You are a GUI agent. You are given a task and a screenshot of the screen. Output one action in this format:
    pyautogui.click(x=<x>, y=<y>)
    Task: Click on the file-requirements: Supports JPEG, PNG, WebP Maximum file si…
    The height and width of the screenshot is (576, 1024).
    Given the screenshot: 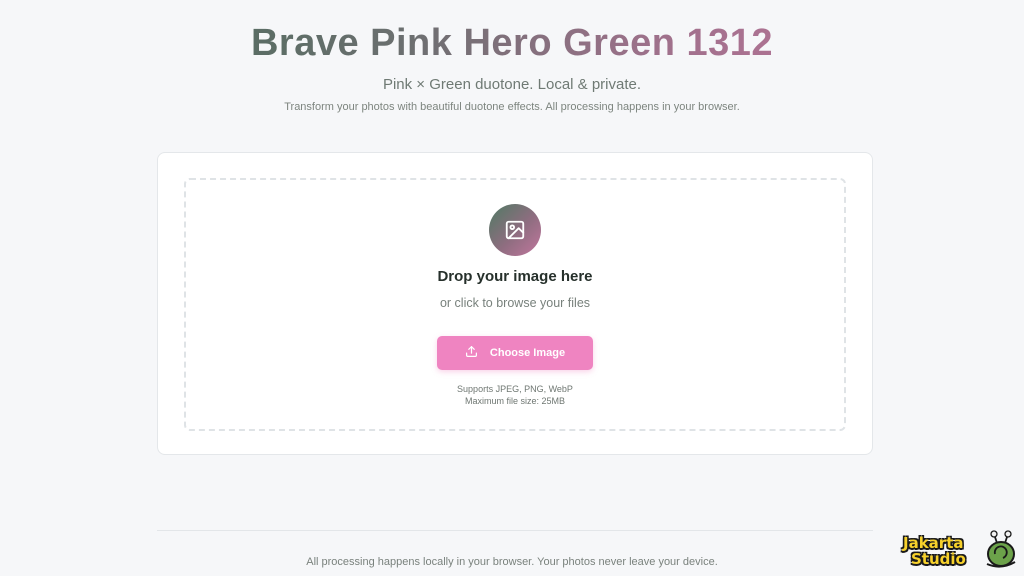 What is the action you would take?
    pyautogui.click(x=515, y=395)
    